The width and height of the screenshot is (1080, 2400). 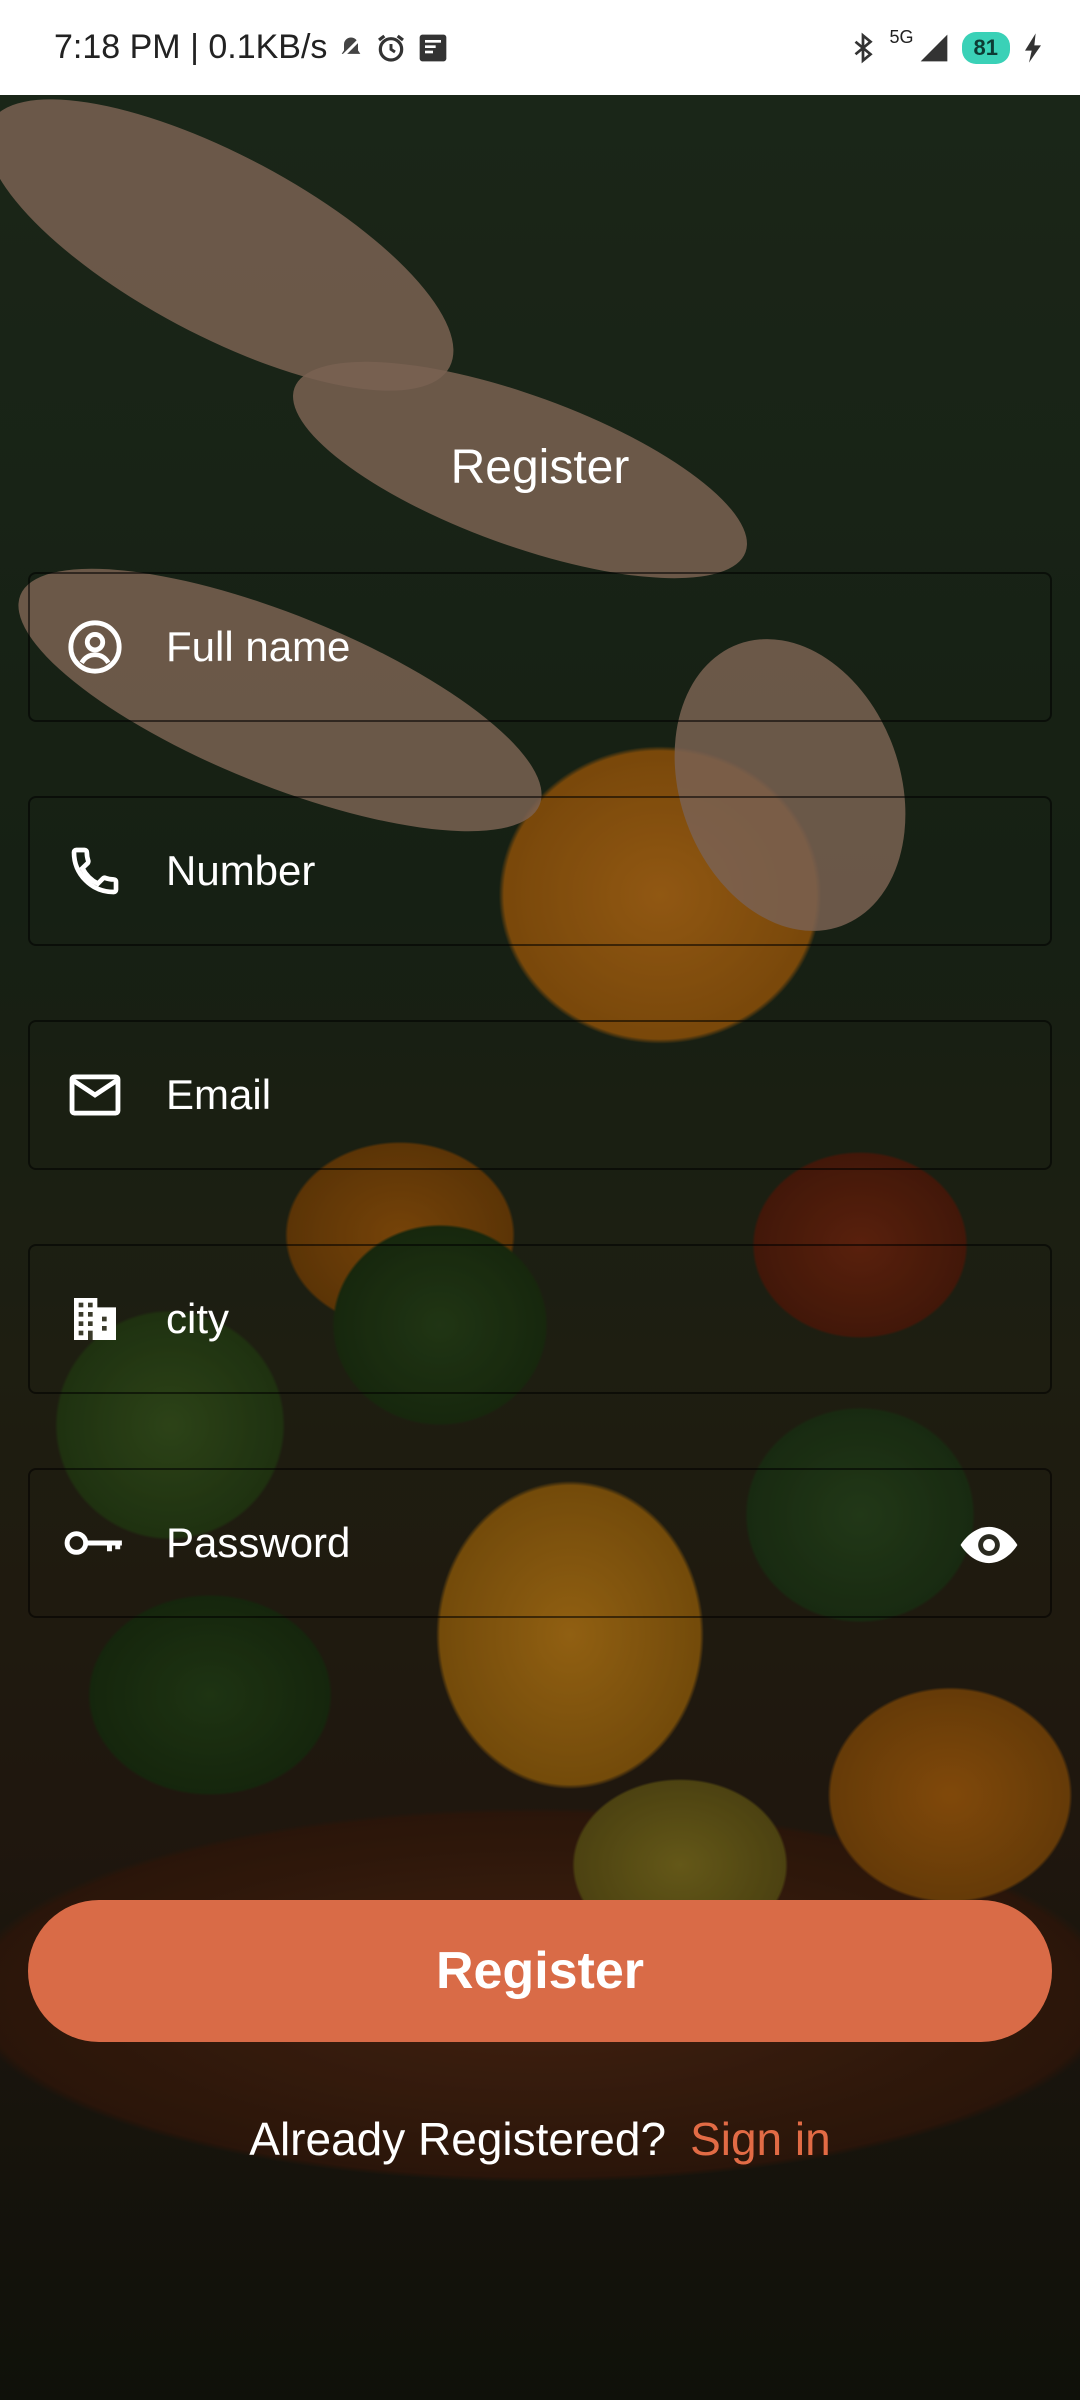 What do you see at coordinates (351, 48) in the screenshot?
I see `notification-muted-icon` at bounding box center [351, 48].